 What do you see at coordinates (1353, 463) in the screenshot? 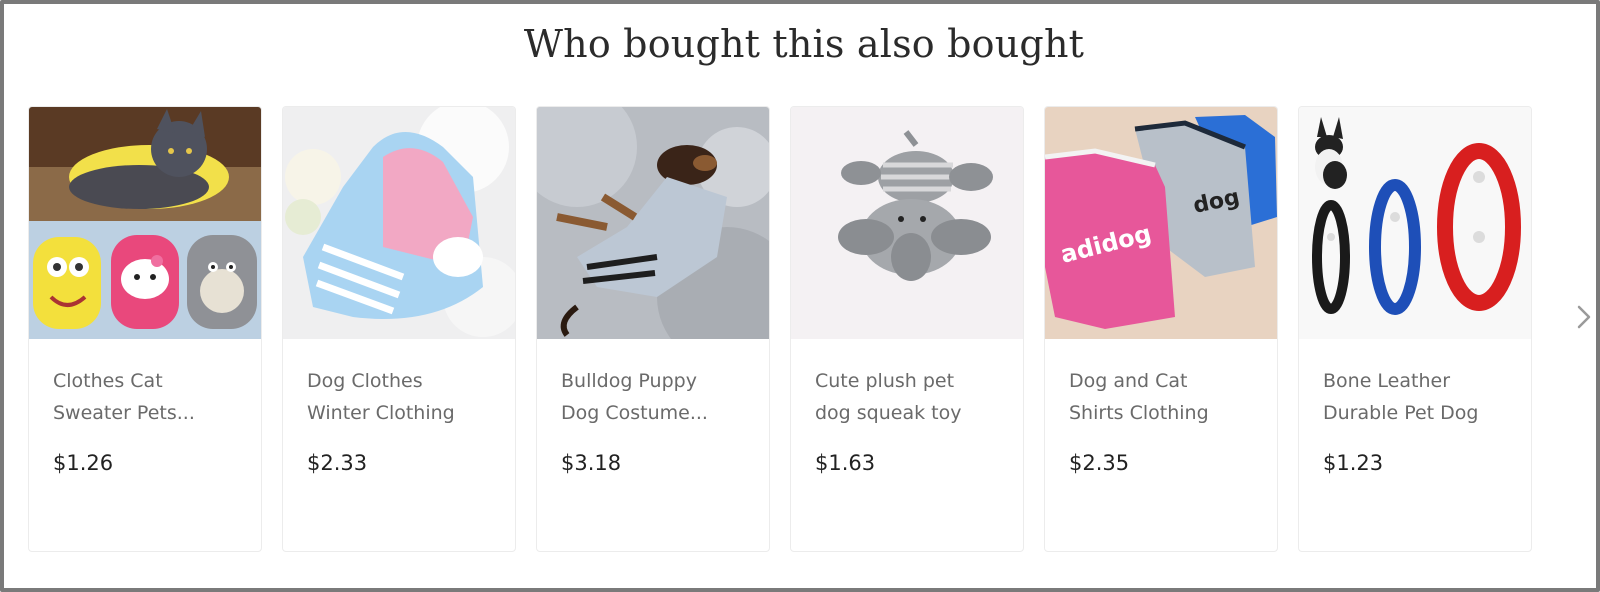
I see `product-price: $1.23` at bounding box center [1353, 463].